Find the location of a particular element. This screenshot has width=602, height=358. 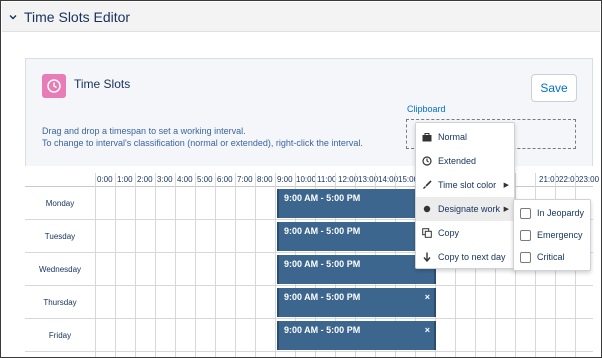

brush-icon is located at coordinates (427, 185).